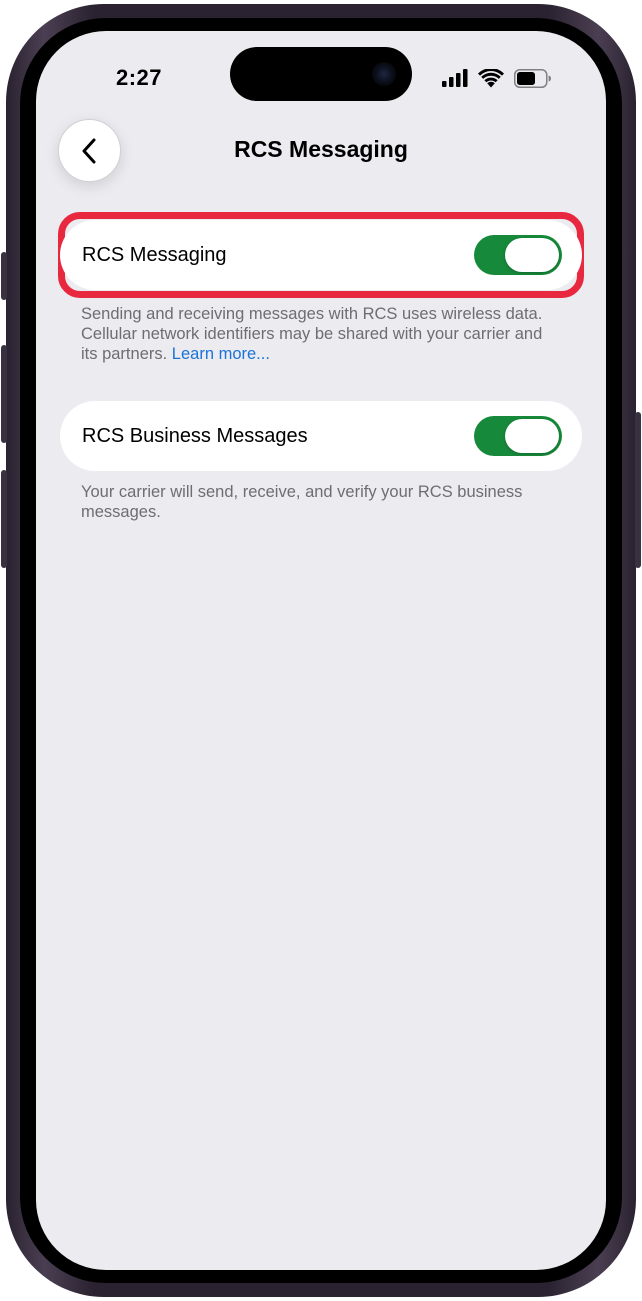  Describe the element at coordinates (154, 255) in the screenshot. I see `rcs-messaging-label: RCS Messaging` at that location.